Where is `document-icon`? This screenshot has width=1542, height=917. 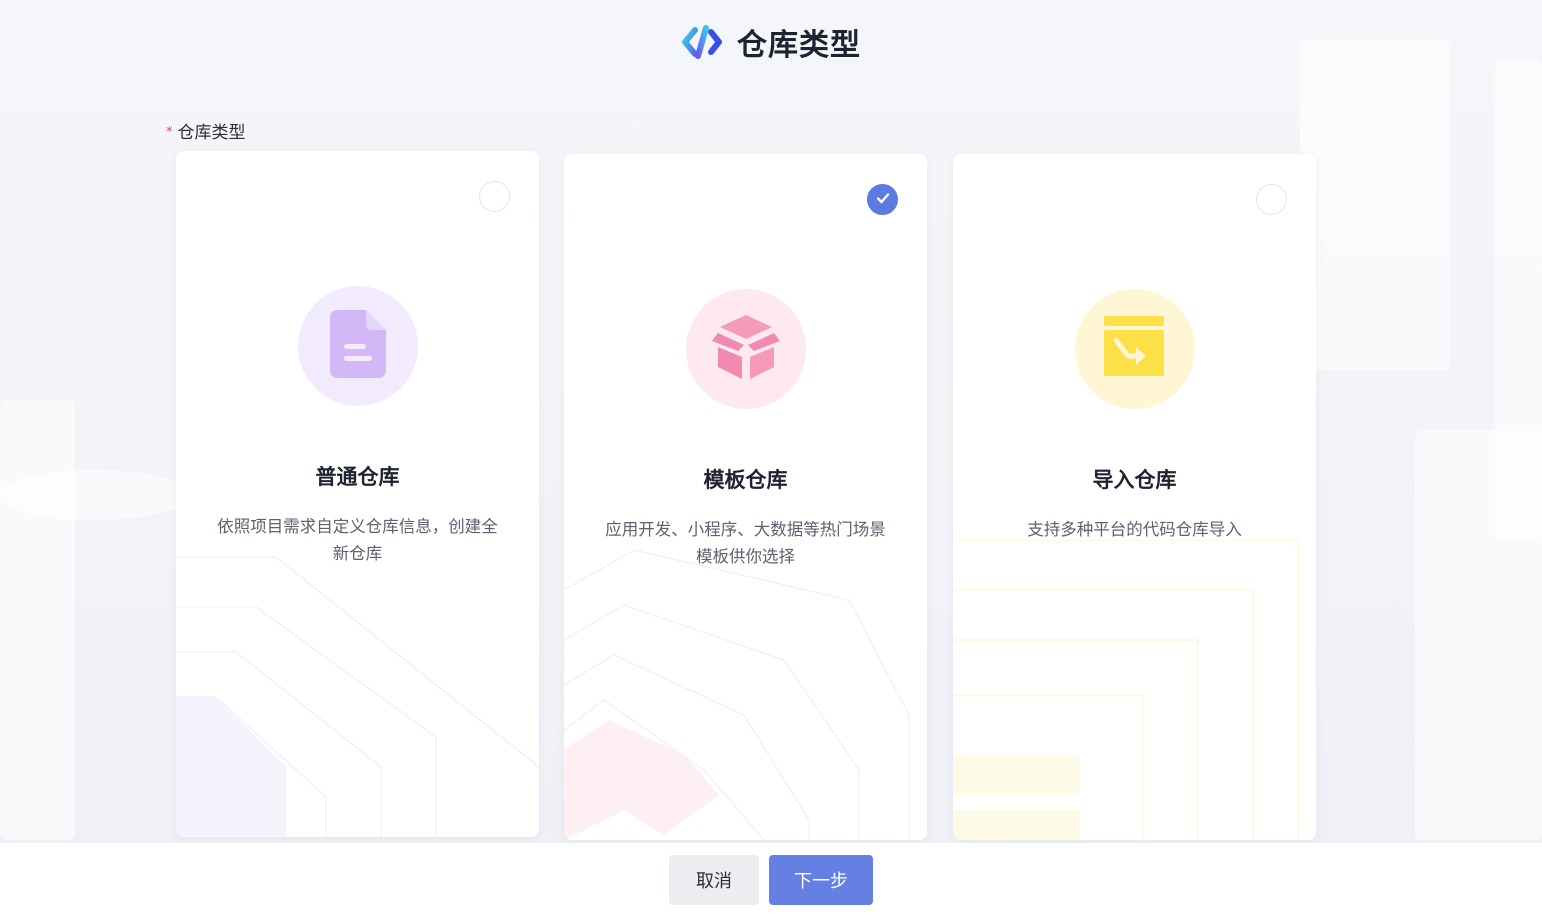
document-icon is located at coordinates (358, 346).